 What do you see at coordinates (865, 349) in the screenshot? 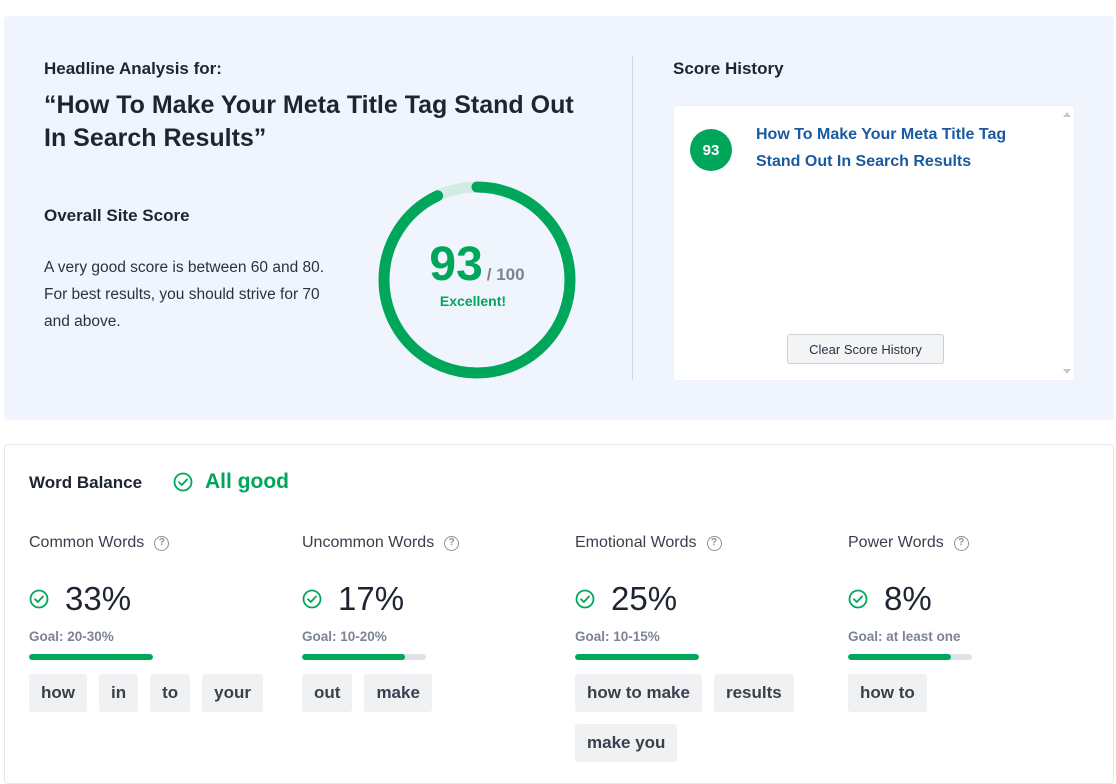
I see `clear-score-history-button: Clear Score History` at bounding box center [865, 349].